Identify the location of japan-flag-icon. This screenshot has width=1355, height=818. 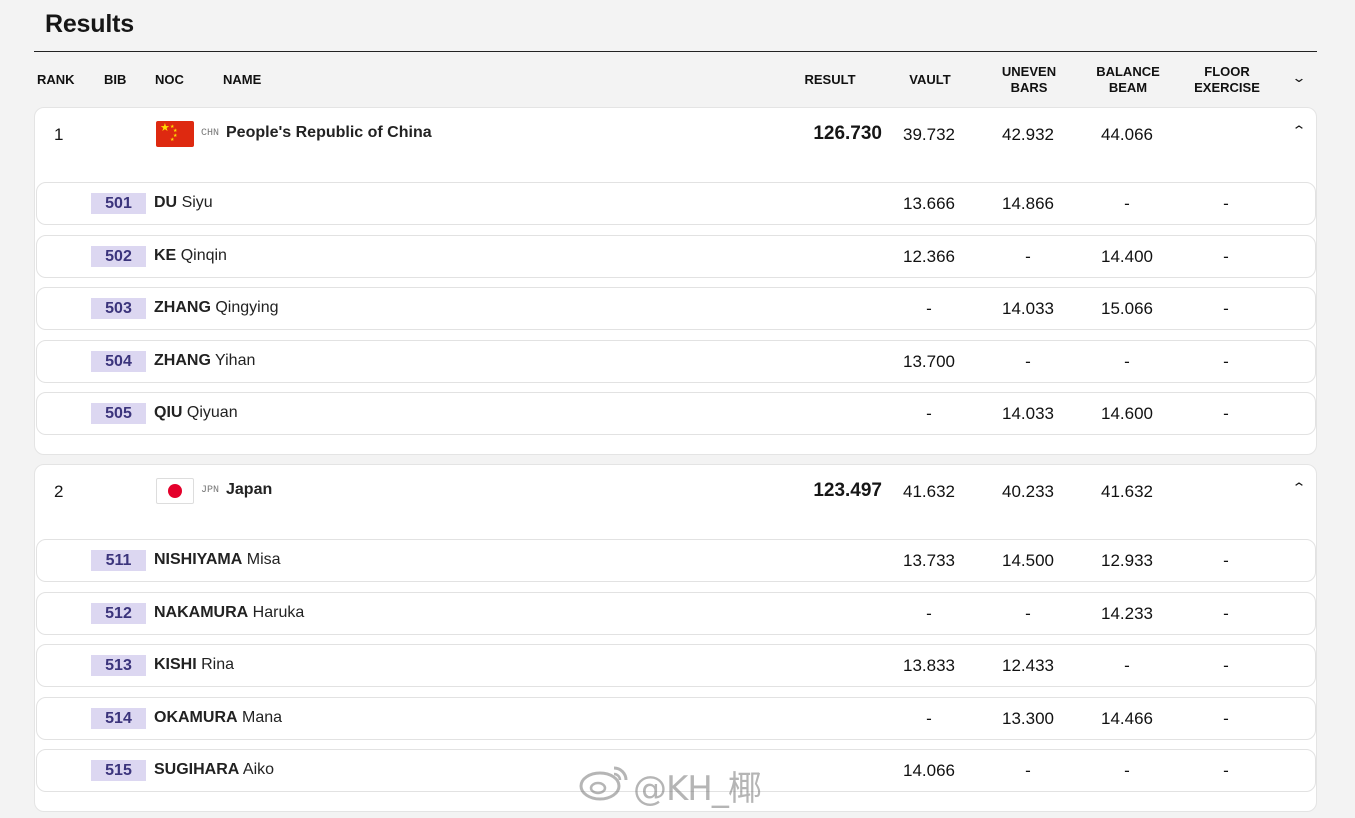
(175, 491).